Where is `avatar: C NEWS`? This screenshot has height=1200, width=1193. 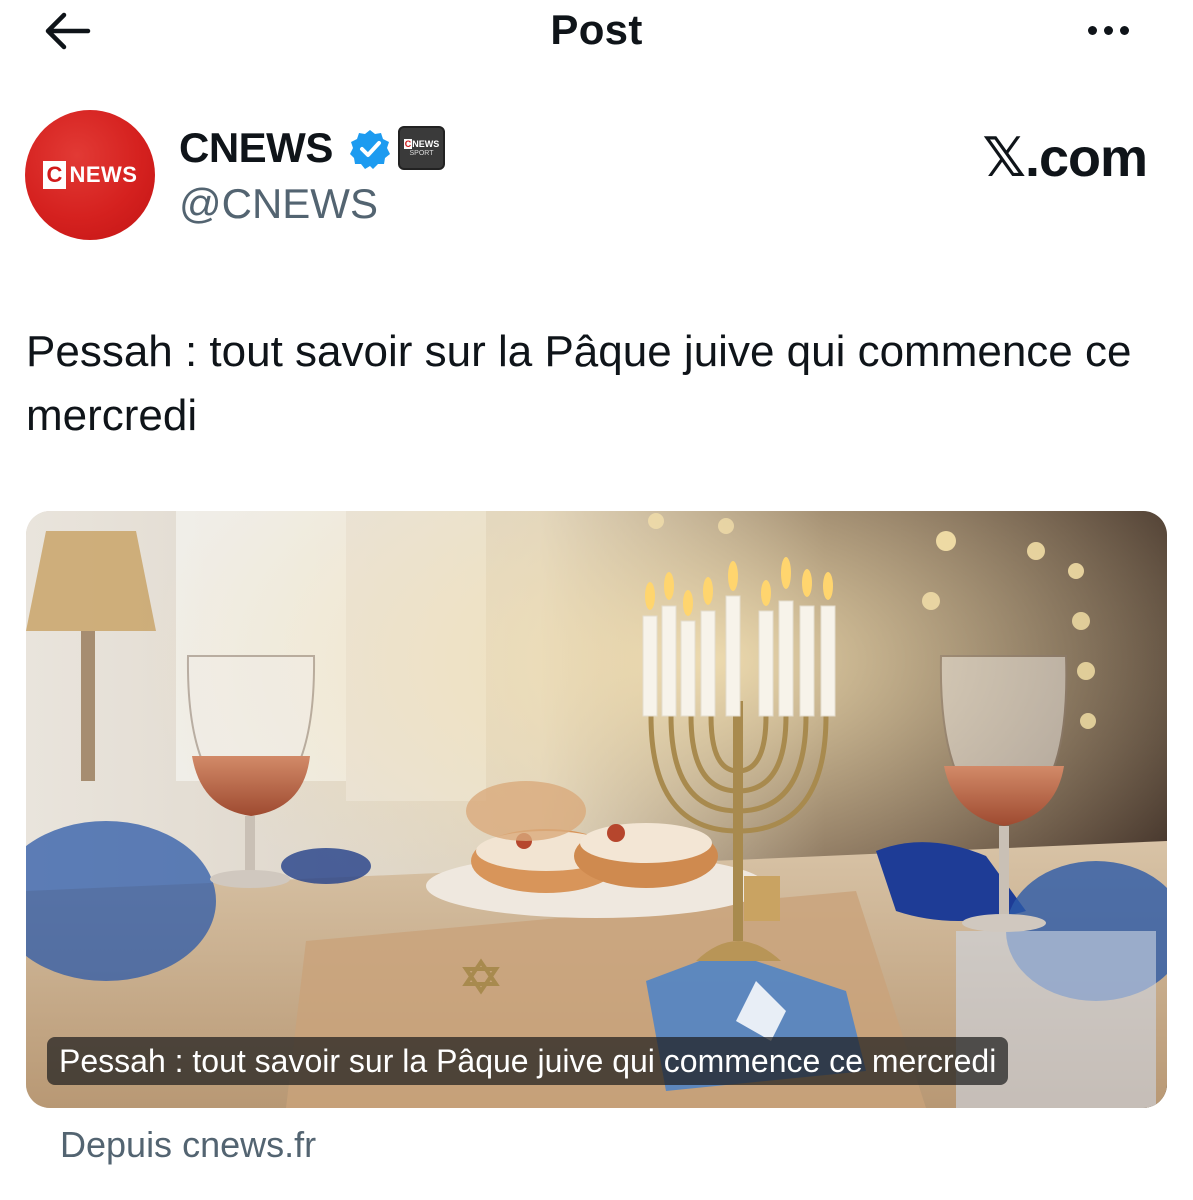 avatar: C NEWS is located at coordinates (90, 175).